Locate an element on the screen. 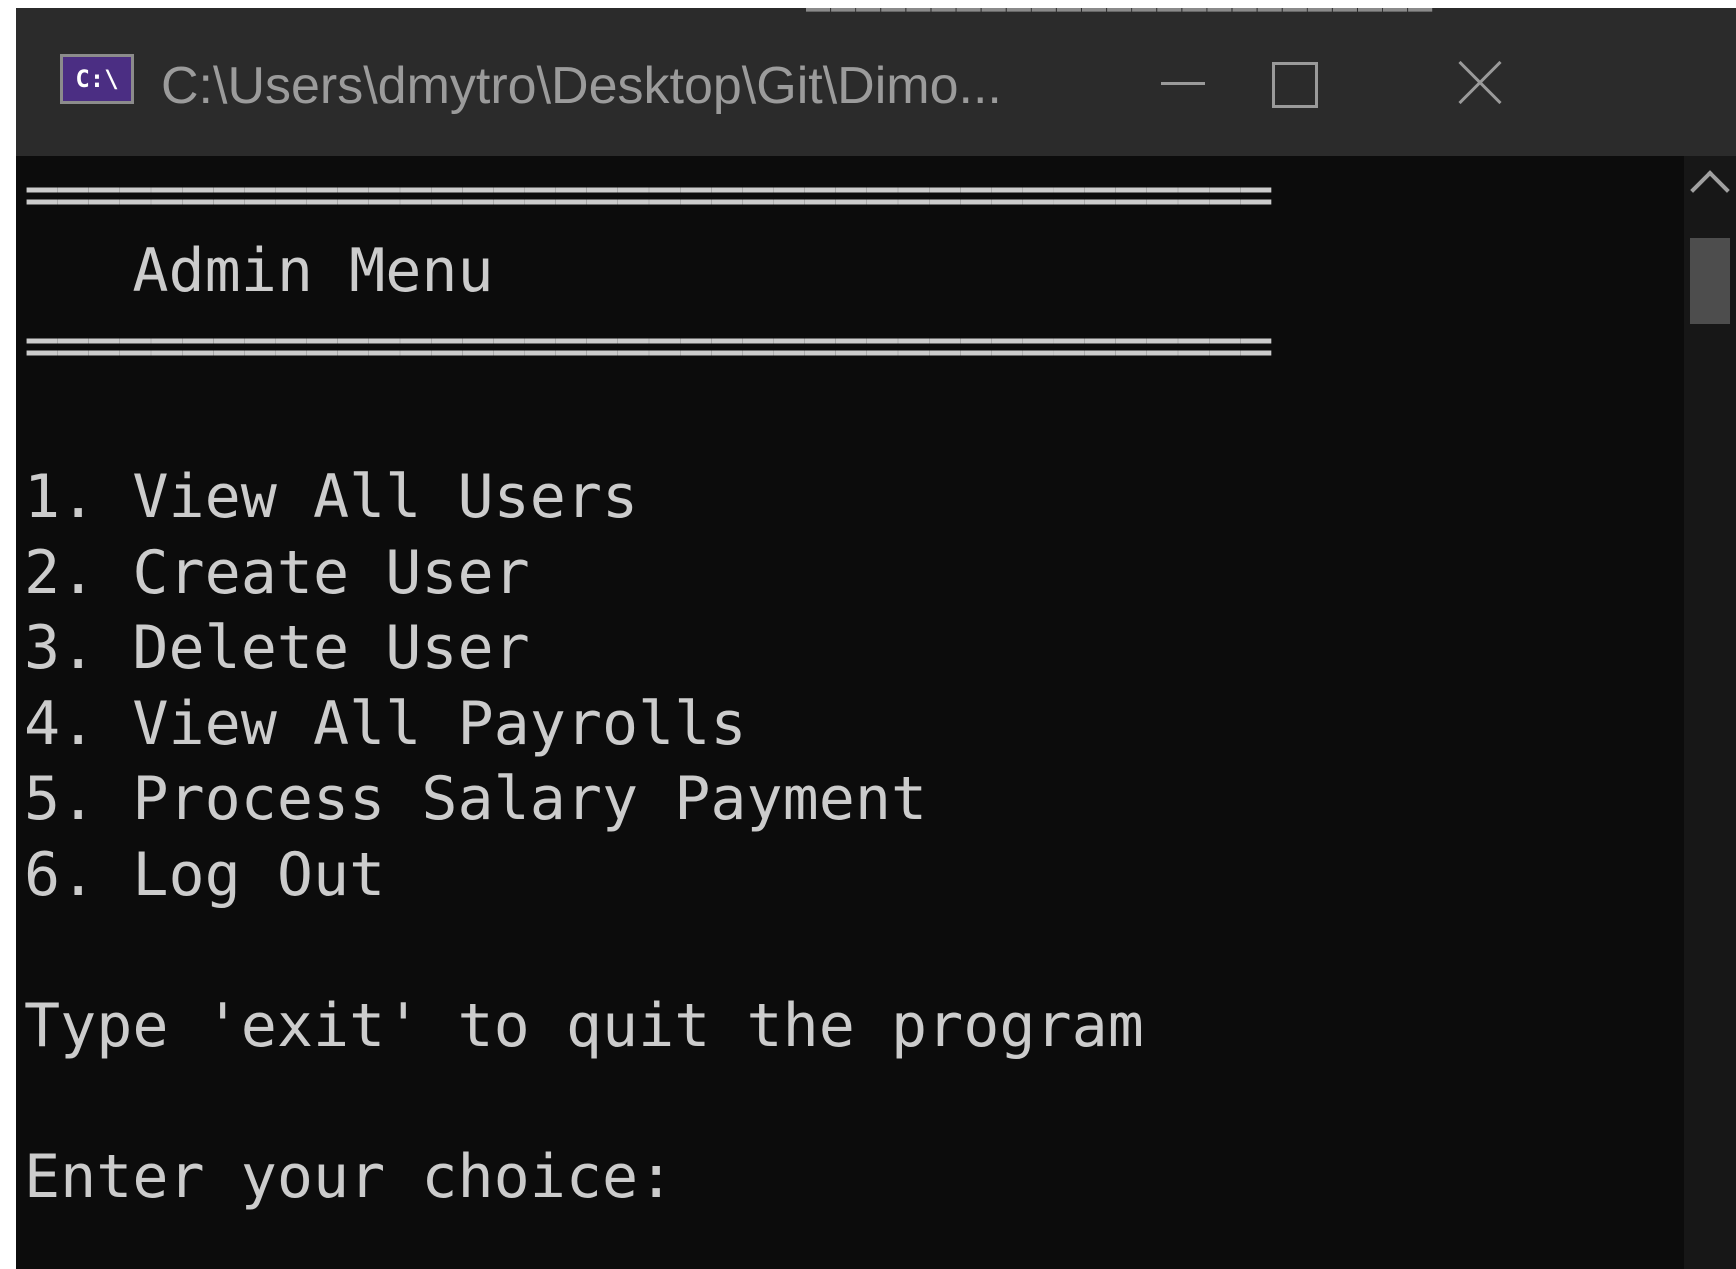  vertical-scrollbar is located at coordinates (1710, 712).